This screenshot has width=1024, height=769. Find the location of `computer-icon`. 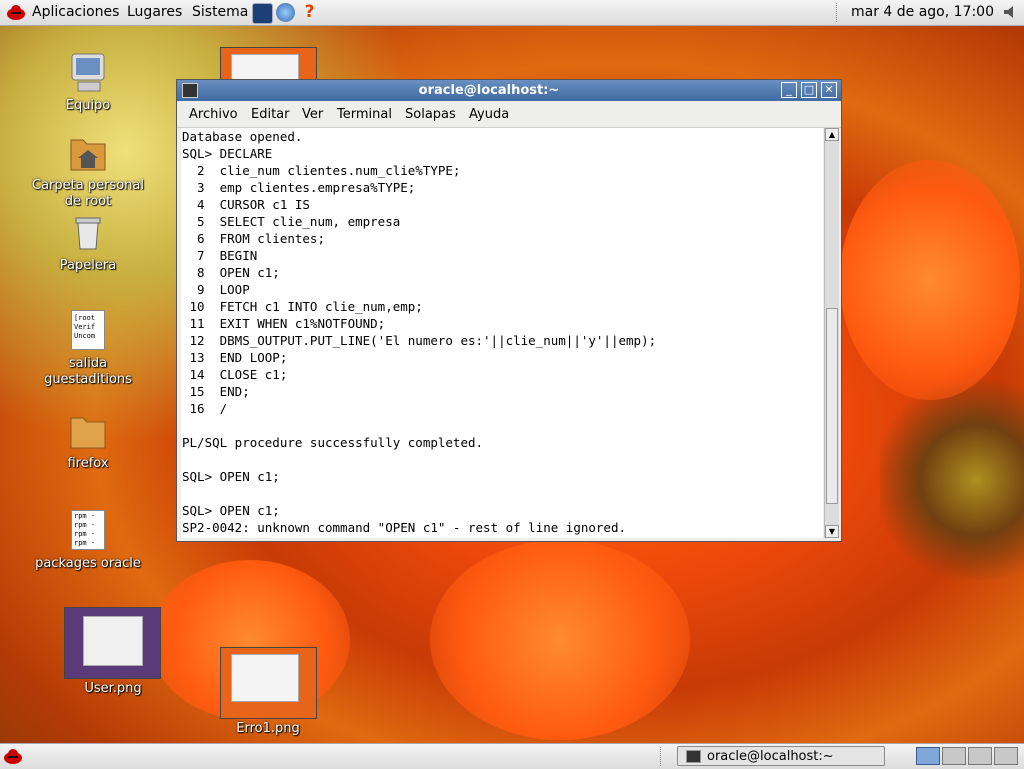

computer-icon is located at coordinates (88, 72).